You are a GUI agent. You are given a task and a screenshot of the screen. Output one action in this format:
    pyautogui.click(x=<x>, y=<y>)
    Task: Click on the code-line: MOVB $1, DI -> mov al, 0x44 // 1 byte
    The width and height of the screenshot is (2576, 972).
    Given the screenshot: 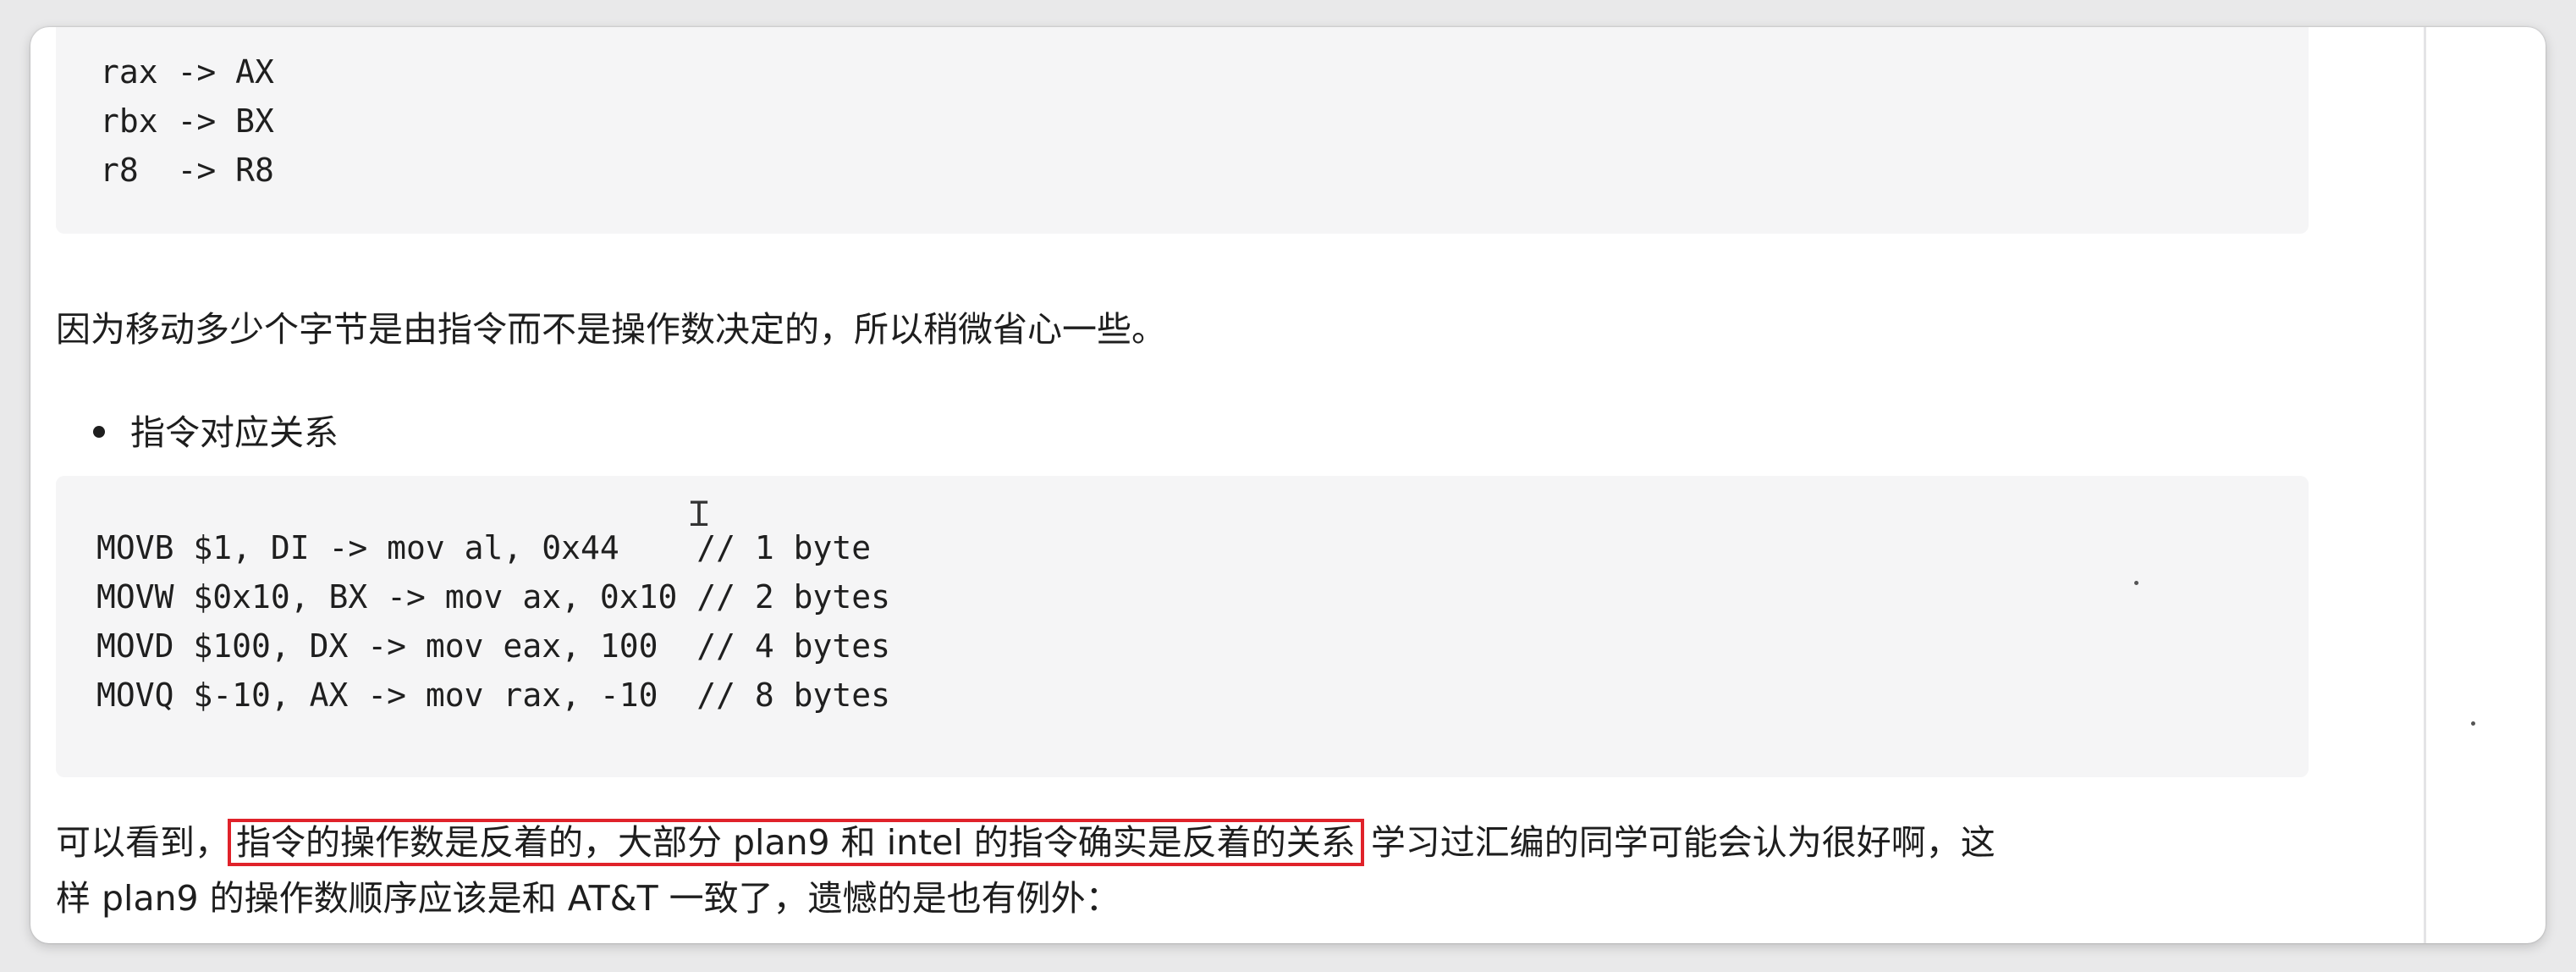 What is the action you would take?
    pyautogui.click(x=484, y=547)
    